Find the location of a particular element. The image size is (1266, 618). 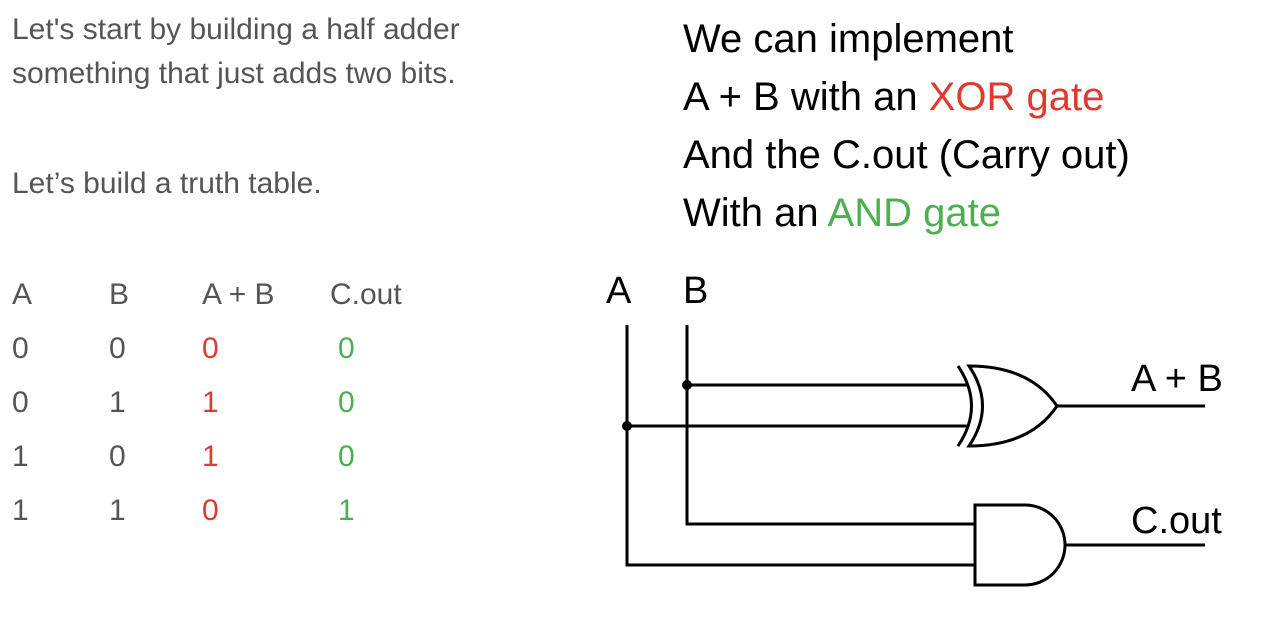

input-label-b: B is located at coordinates (695, 291).